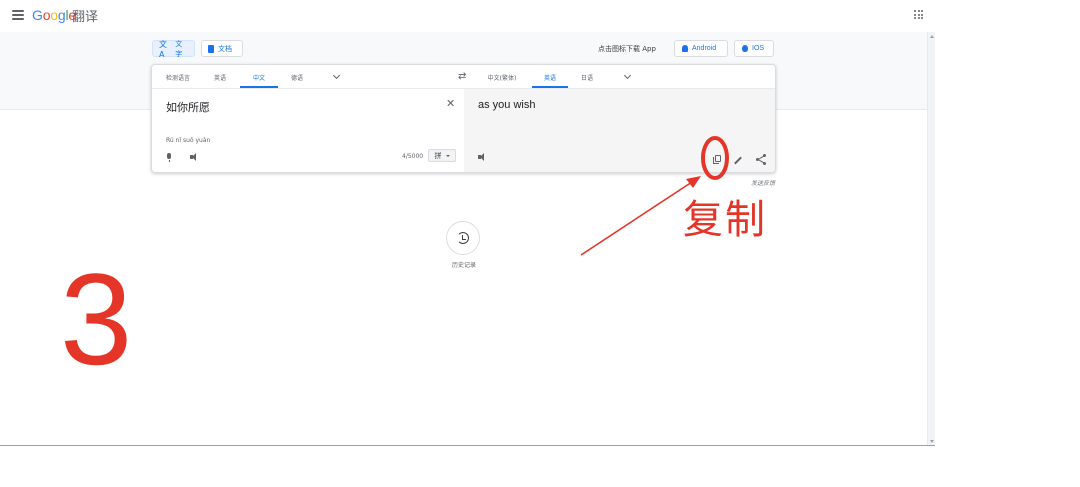  Describe the element at coordinates (178, 76) in the screenshot. I see `source-lang-detect: 检测语言` at that location.